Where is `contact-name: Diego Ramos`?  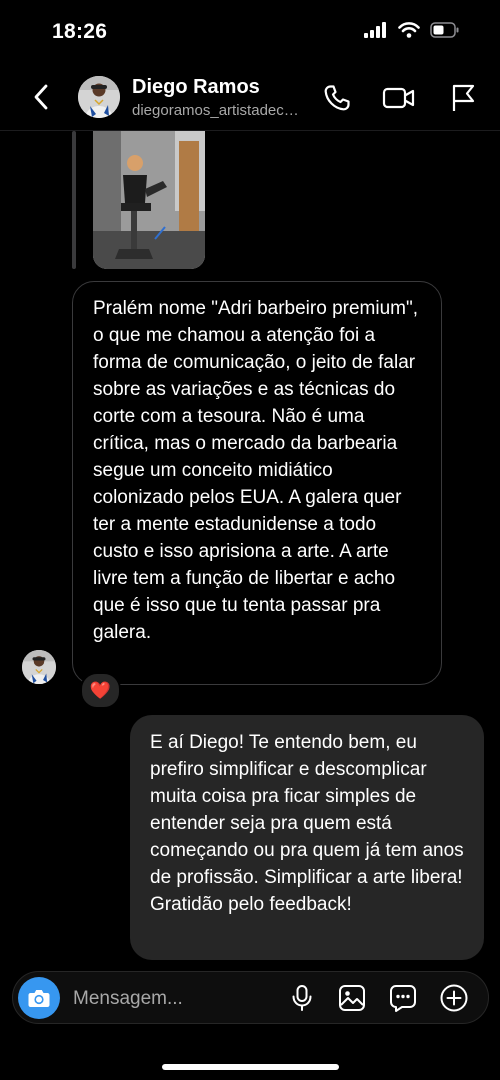 contact-name: Diego Ramos is located at coordinates (196, 87).